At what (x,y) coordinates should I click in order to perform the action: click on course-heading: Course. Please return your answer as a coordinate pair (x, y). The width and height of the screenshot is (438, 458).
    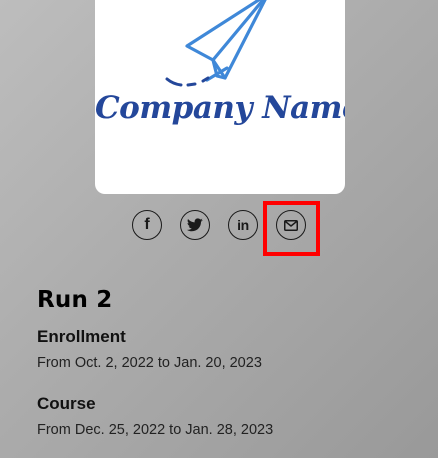
    Looking at the image, I should click on (66, 403).